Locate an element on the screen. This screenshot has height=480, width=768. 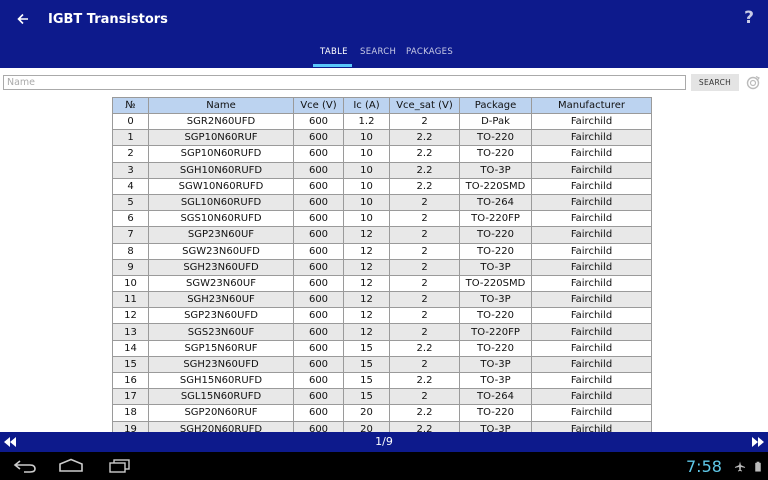
table-row: 8 SGW23N60UFD 600 12 2 TO-220 Fairchild is located at coordinates (382, 251).